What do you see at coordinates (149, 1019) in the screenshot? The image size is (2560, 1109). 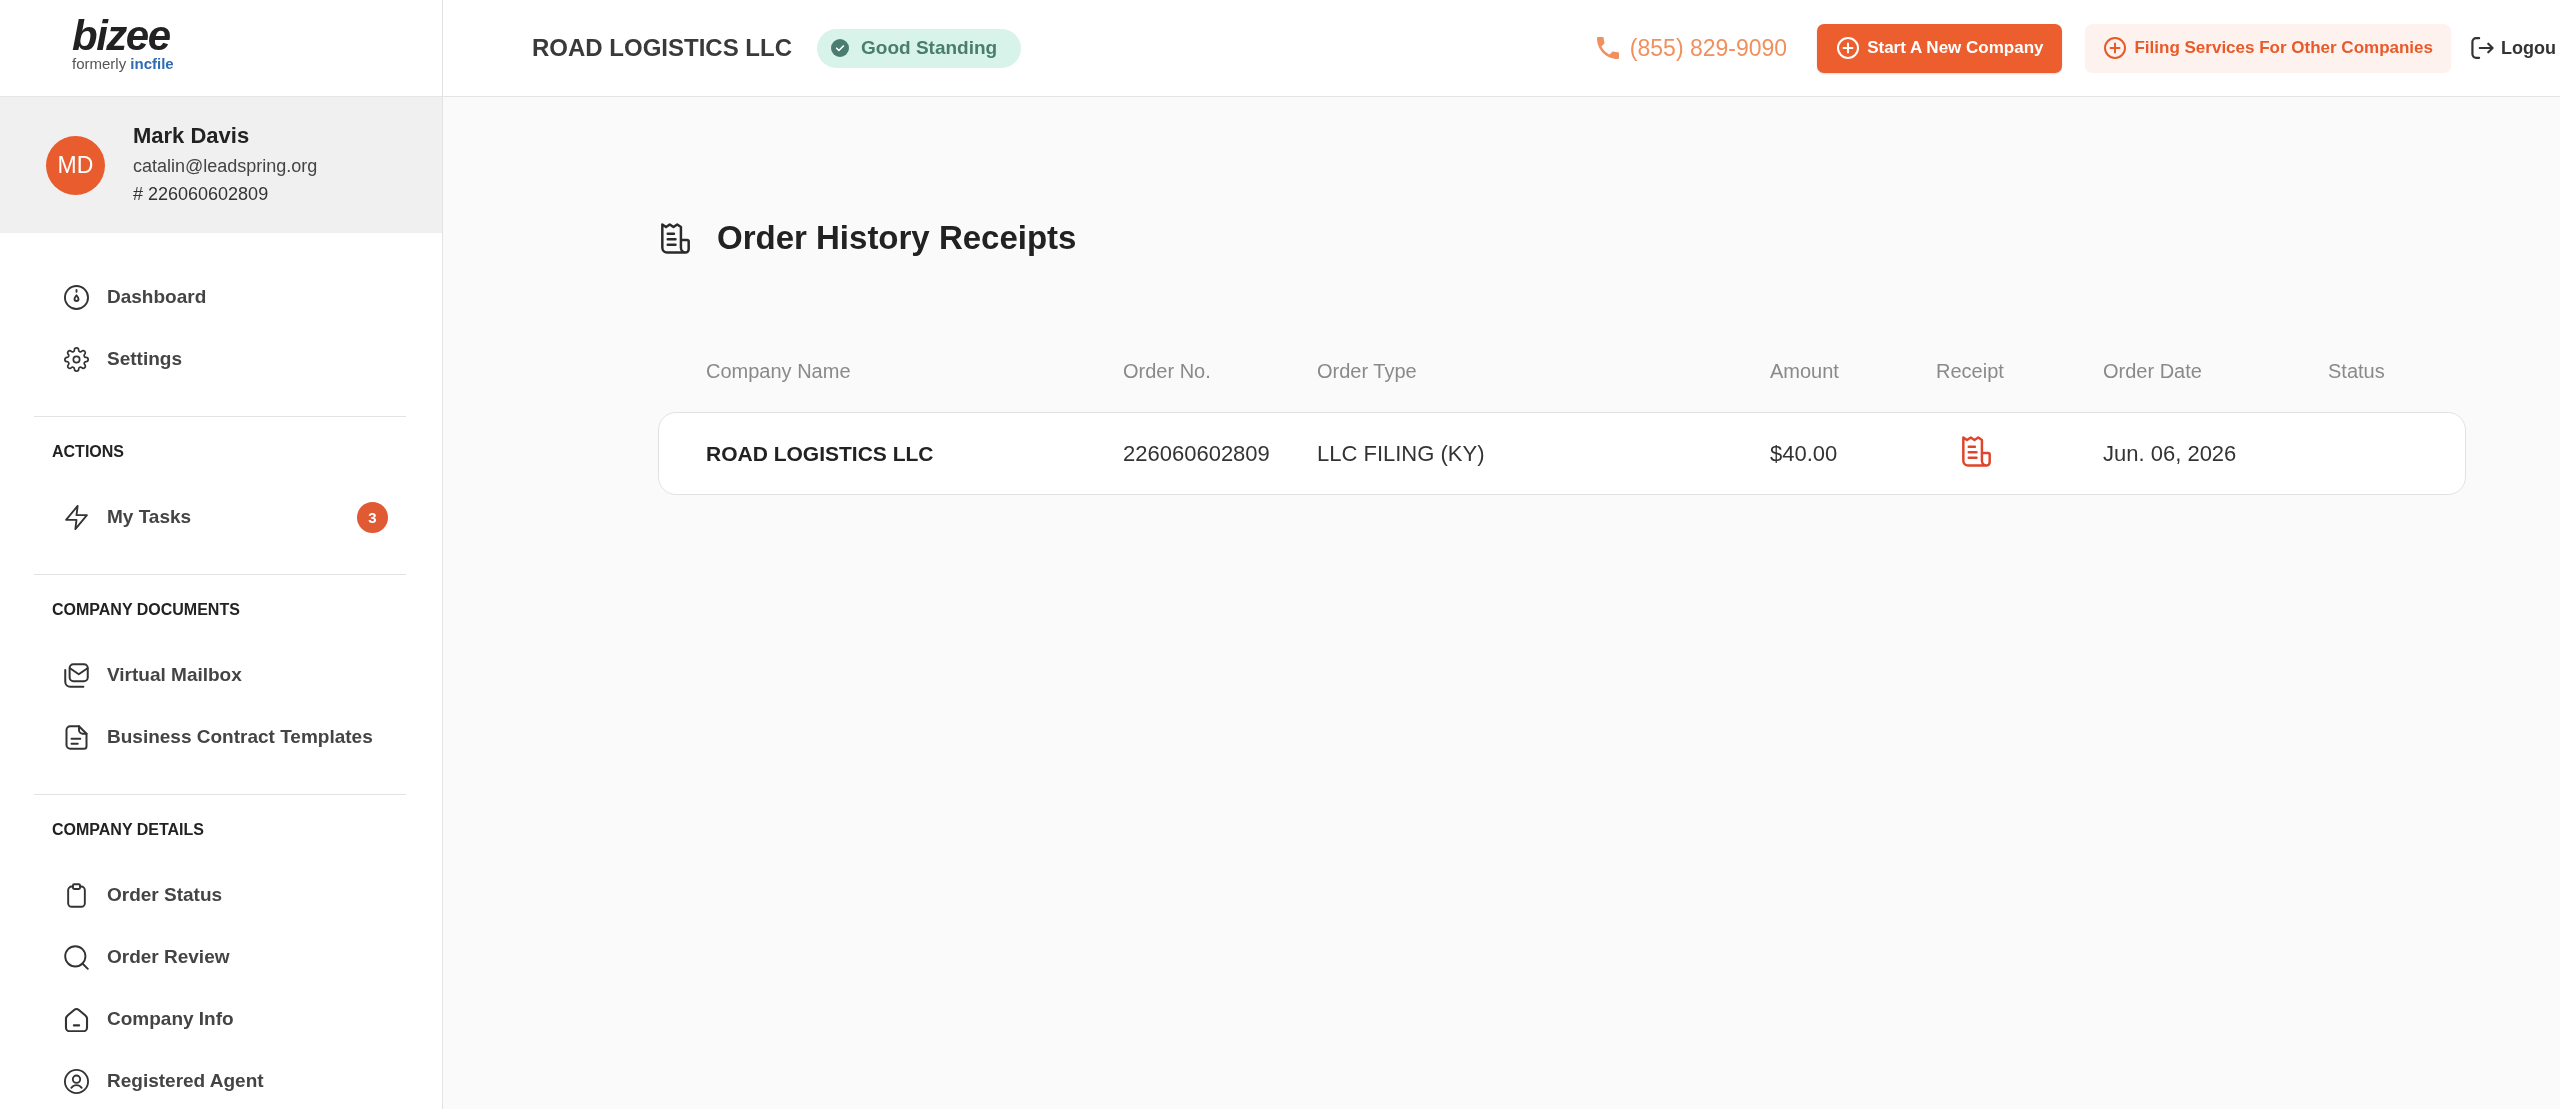 I see `nav-item: Company Info` at bounding box center [149, 1019].